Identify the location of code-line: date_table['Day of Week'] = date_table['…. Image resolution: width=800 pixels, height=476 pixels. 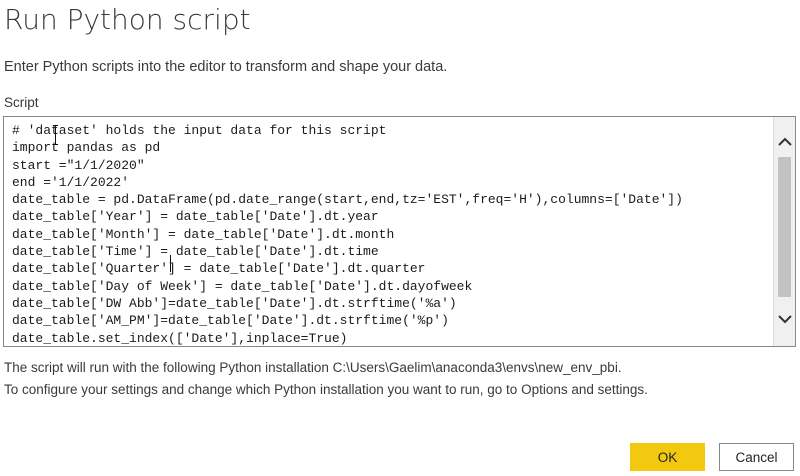
(242, 286).